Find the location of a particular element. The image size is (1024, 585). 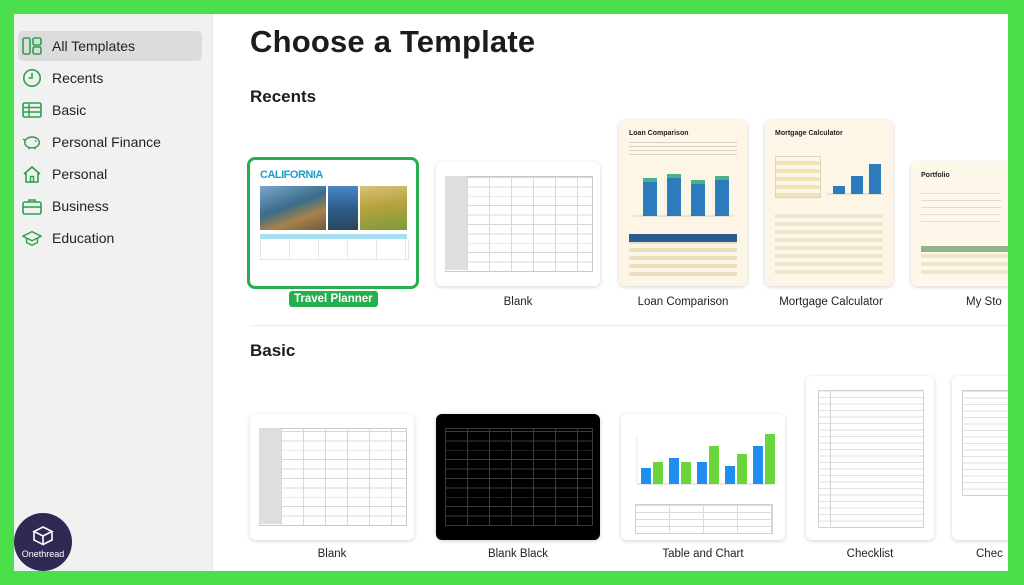

template-label: Chec is located at coordinates (989, 554).